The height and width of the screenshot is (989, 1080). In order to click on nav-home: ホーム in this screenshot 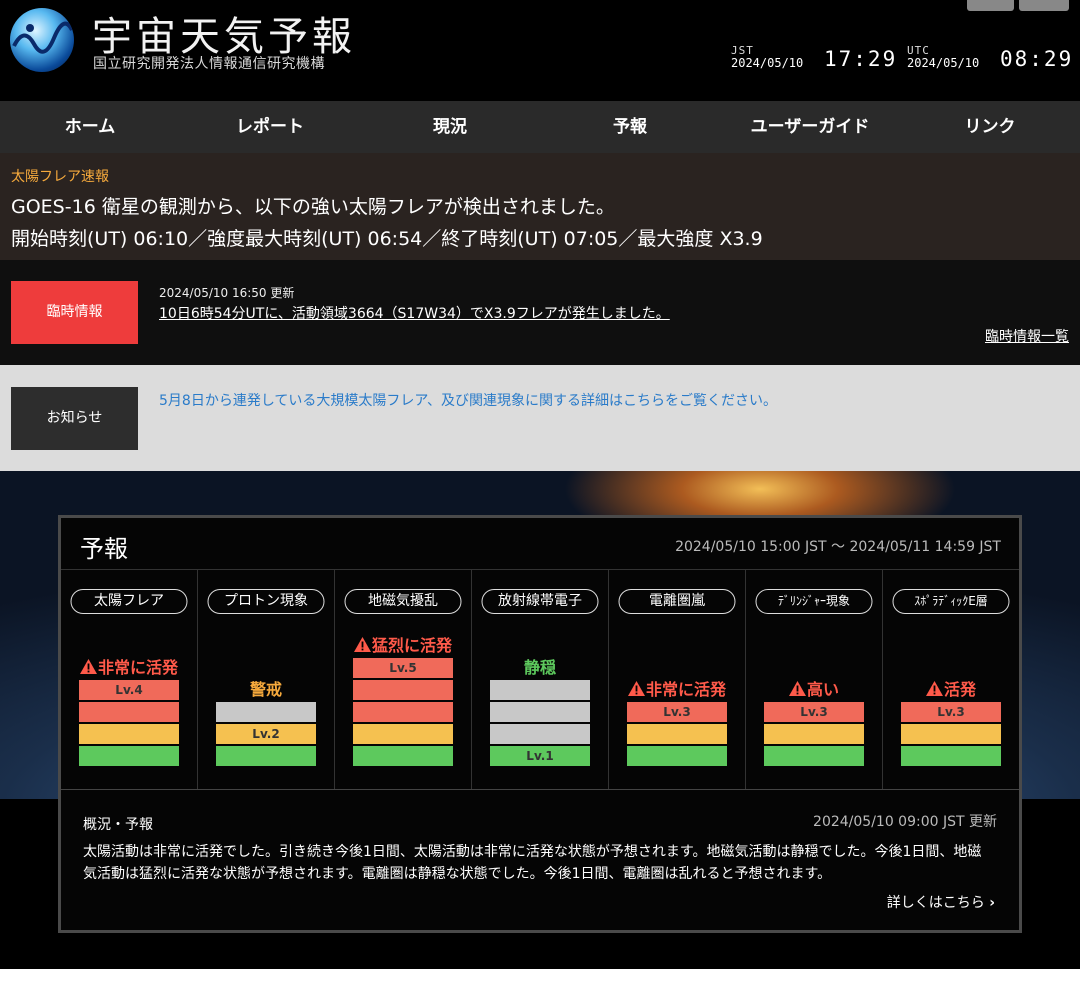, I will do `click(90, 127)`.